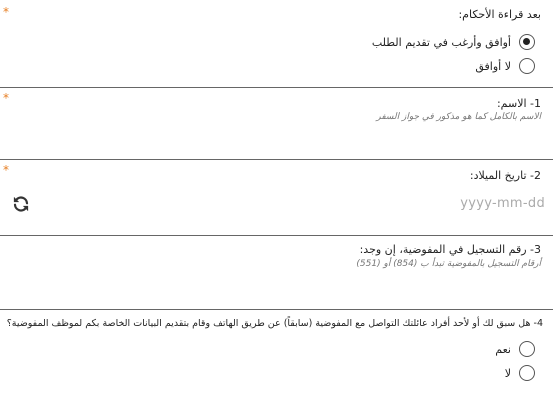  Describe the element at coordinates (527, 349) in the screenshot. I see `radio-yes` at that location.